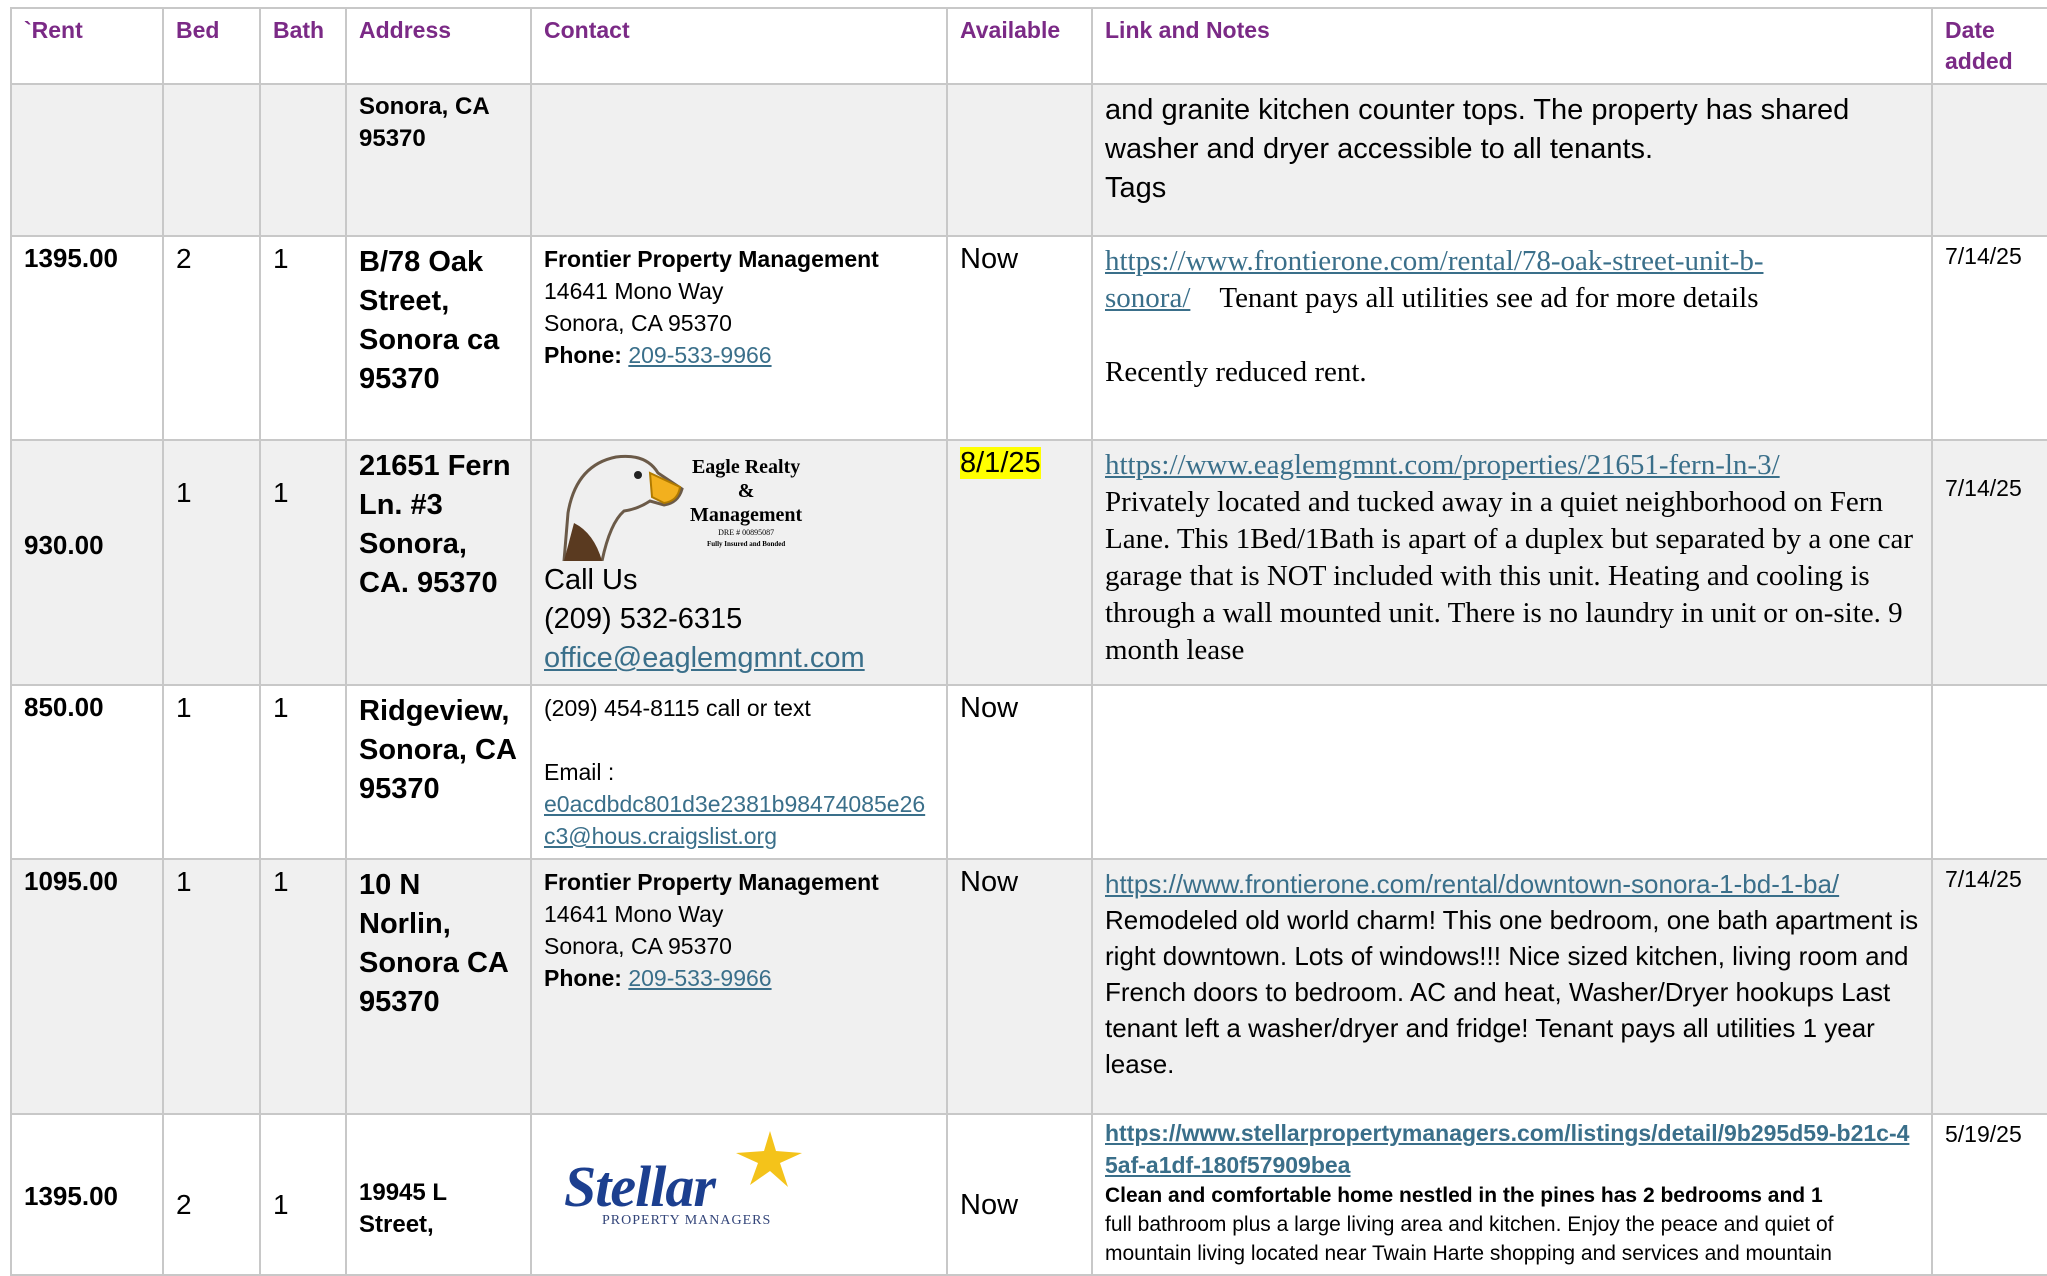 Image resolution: width=2047 pixels, height=1276 pixels. What do you see at coordinates (591, 580) in the screenshot?
I see `call-us-label: Call Us` at bounding box center [591, 580].